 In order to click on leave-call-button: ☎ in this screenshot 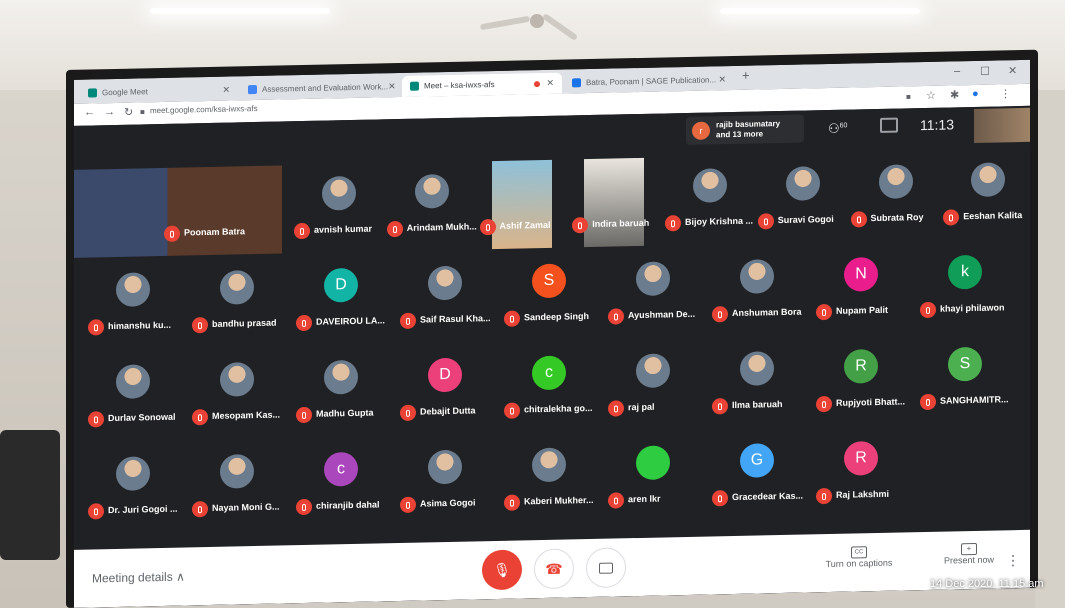, I will do `click(554, 569)`.